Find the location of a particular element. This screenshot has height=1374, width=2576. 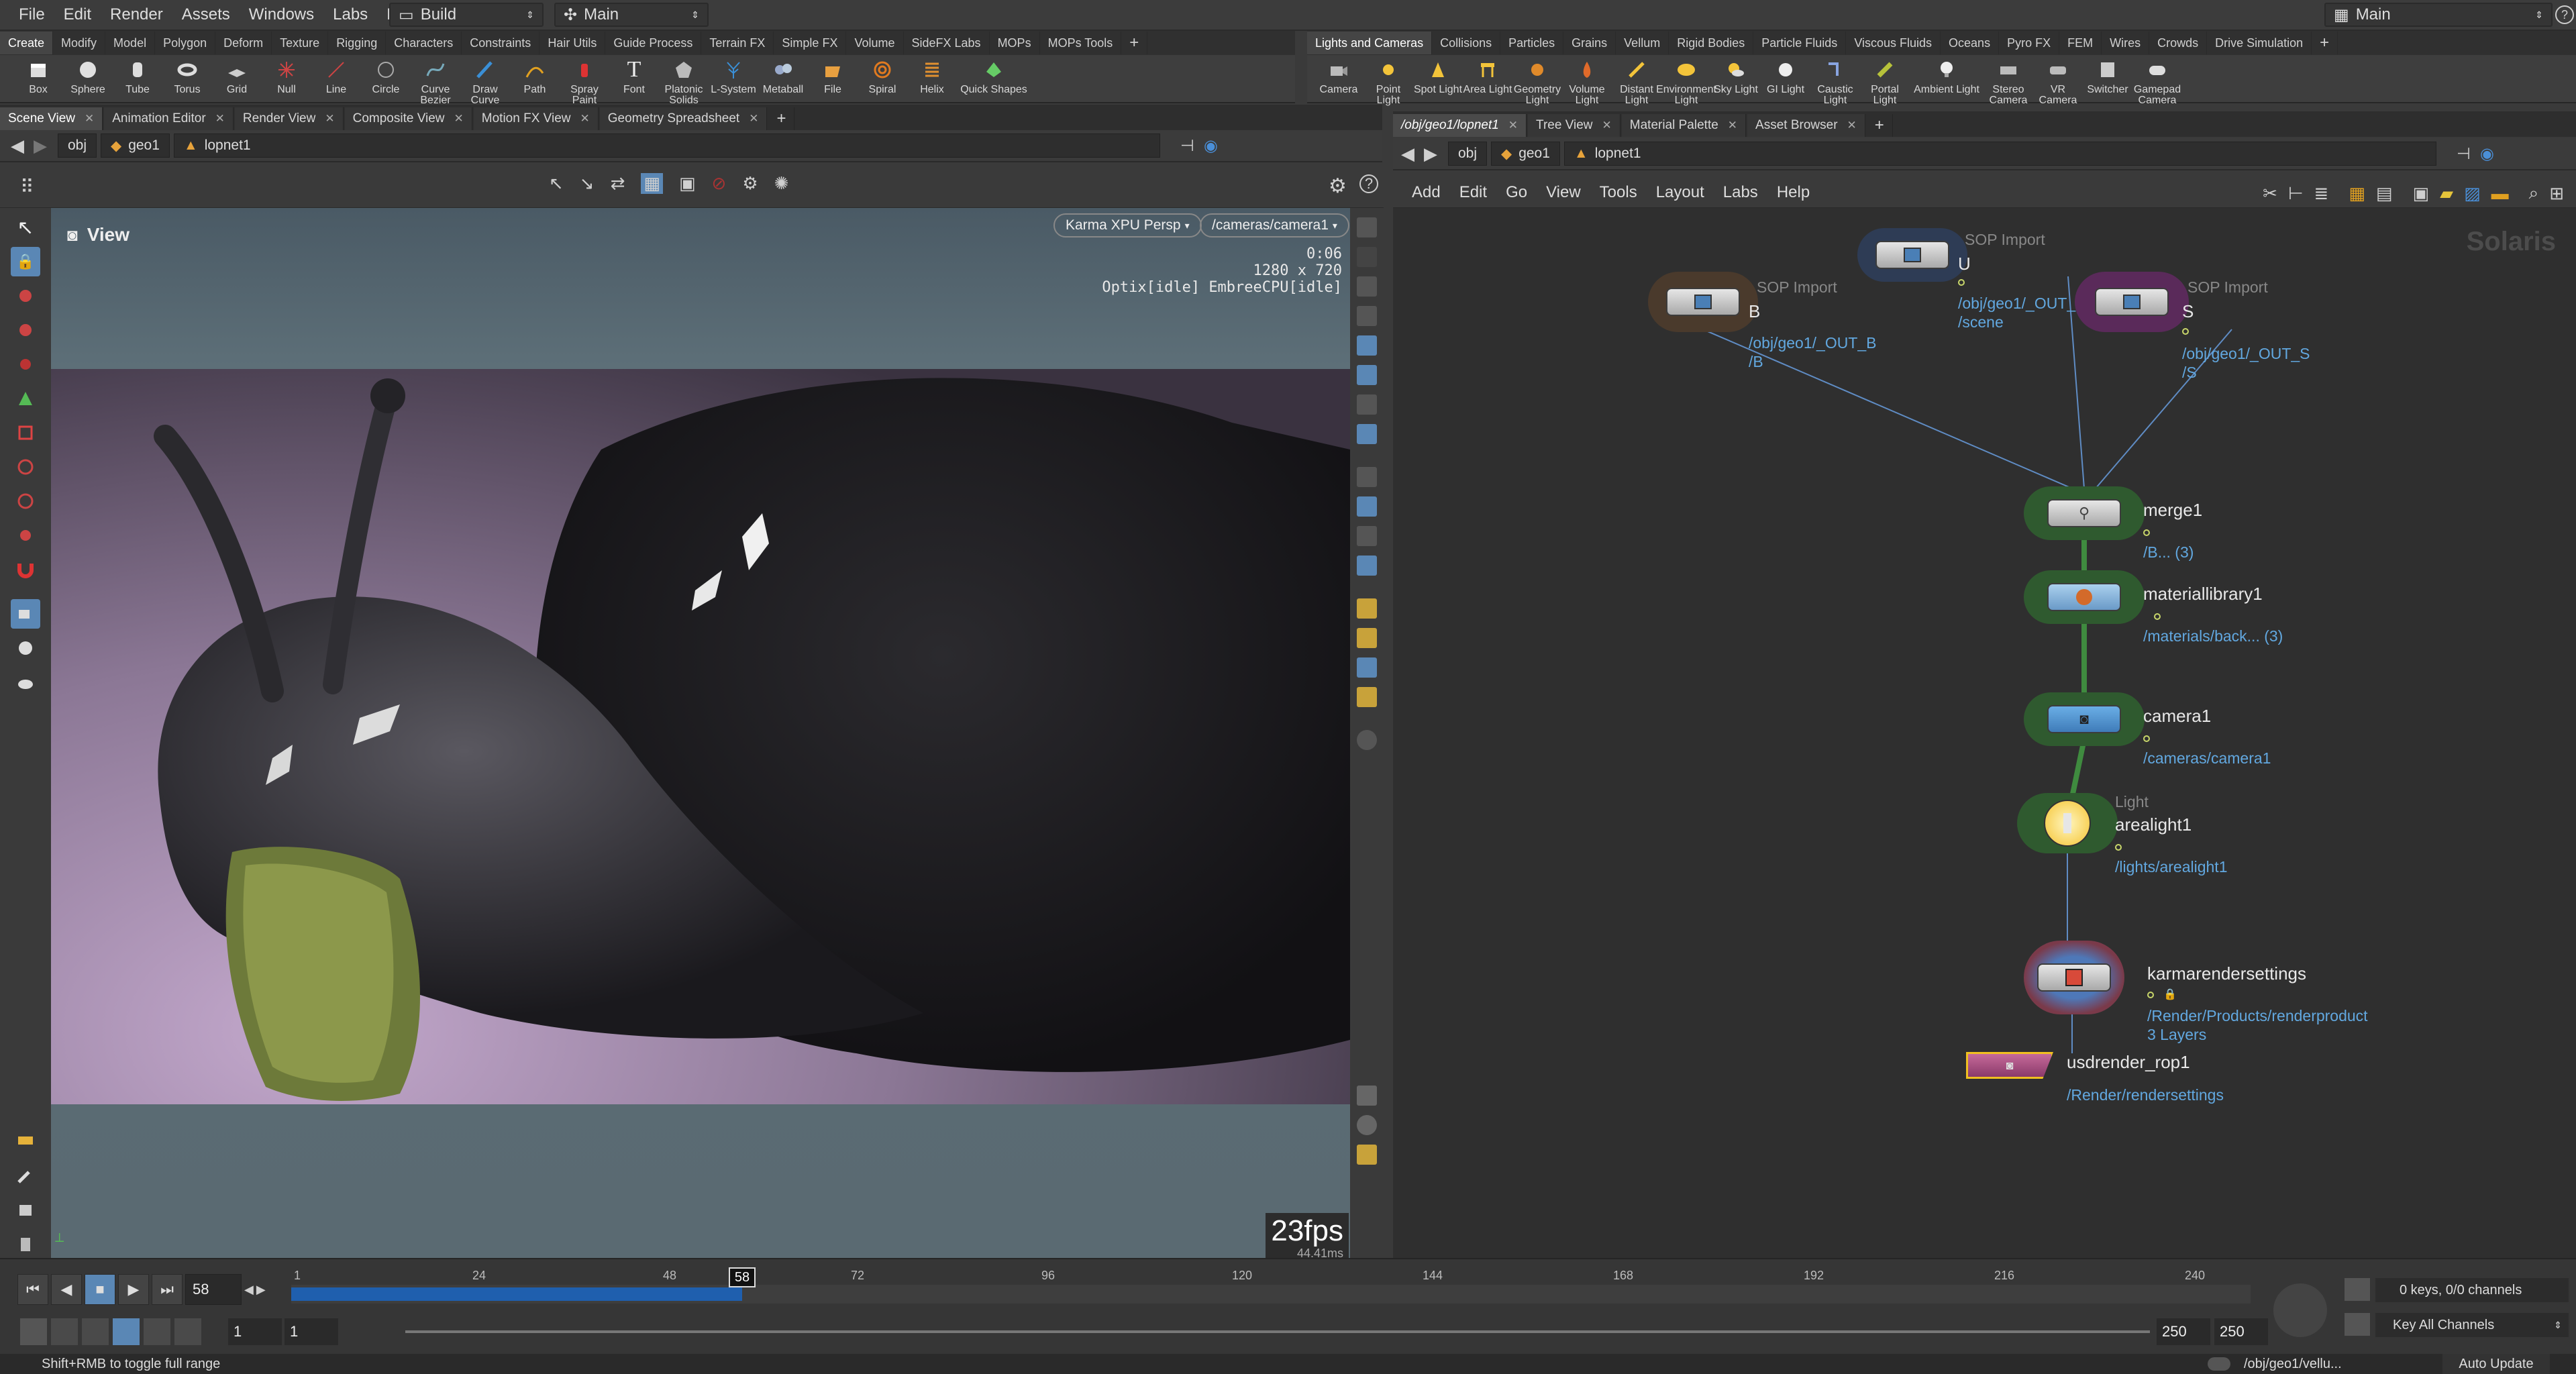

timeline-bar is located at coordinates (1271, 1294).